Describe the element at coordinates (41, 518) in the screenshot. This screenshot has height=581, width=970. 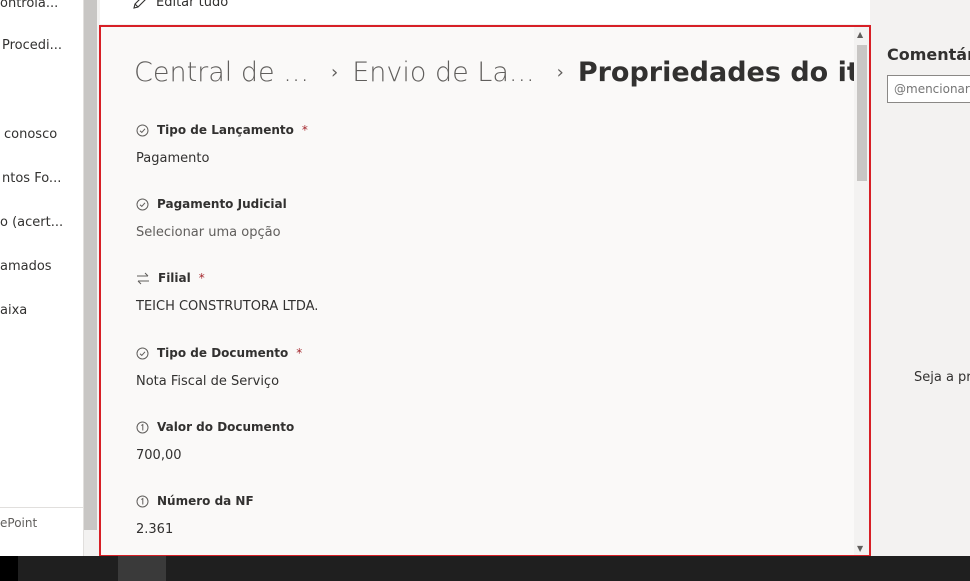
I see `nav-footer: ePoint` at that location.